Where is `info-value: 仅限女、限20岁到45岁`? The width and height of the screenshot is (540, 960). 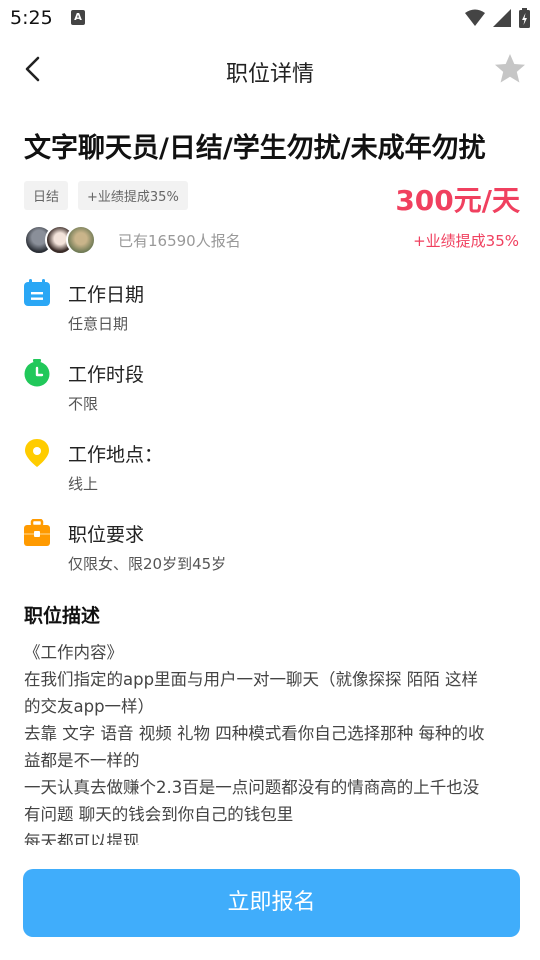
info-value: 仅限女、限20岁到45岁 is located at coordinates (147, 564).